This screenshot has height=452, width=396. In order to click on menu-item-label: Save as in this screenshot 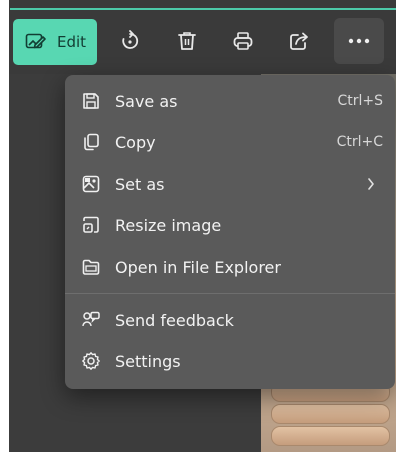, I will do `click(146, 101)`.